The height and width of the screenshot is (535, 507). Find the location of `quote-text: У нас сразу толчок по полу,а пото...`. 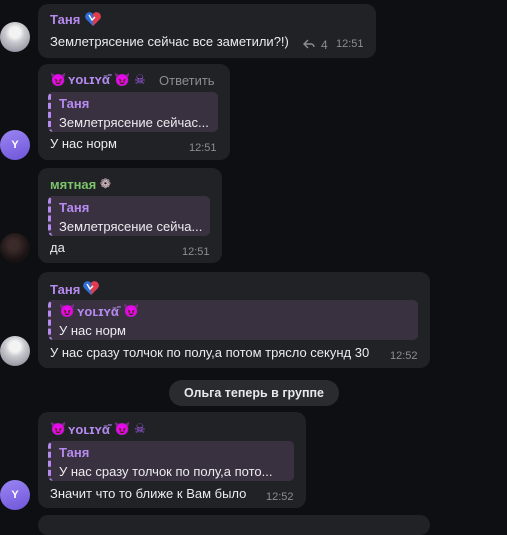

quote-text: У нас сразу толчок по полу,а пото... is located at coordinates (166, 471).